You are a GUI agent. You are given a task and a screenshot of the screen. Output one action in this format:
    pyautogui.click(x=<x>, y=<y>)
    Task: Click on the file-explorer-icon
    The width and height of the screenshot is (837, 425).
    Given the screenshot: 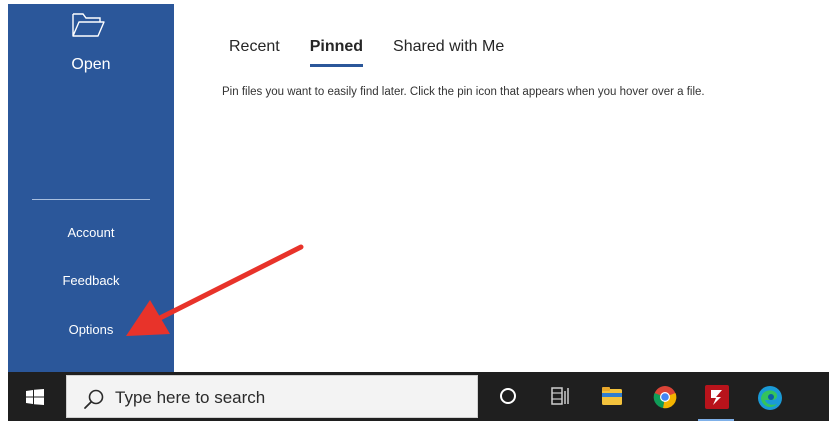 What is the action you would take?
    pyautogui.click(x=612, y=396)
    